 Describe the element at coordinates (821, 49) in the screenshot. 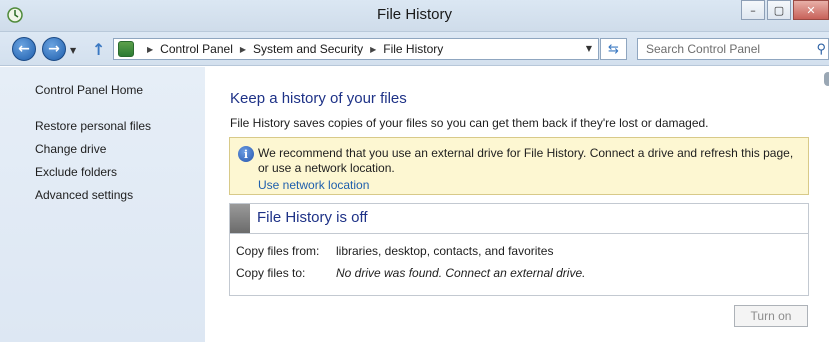

I see `search-icon: ⚲` at that location.